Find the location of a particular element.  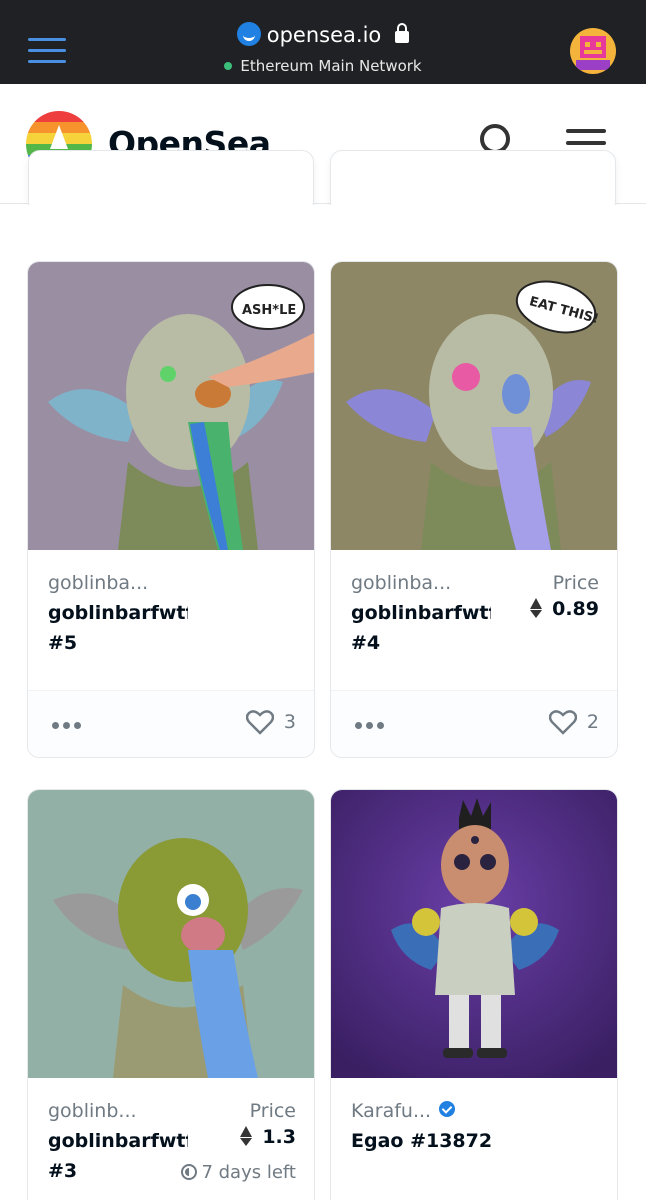

browser-top-bar: opensea.io Ethereum Main Network is located at coordinates (323, 42).